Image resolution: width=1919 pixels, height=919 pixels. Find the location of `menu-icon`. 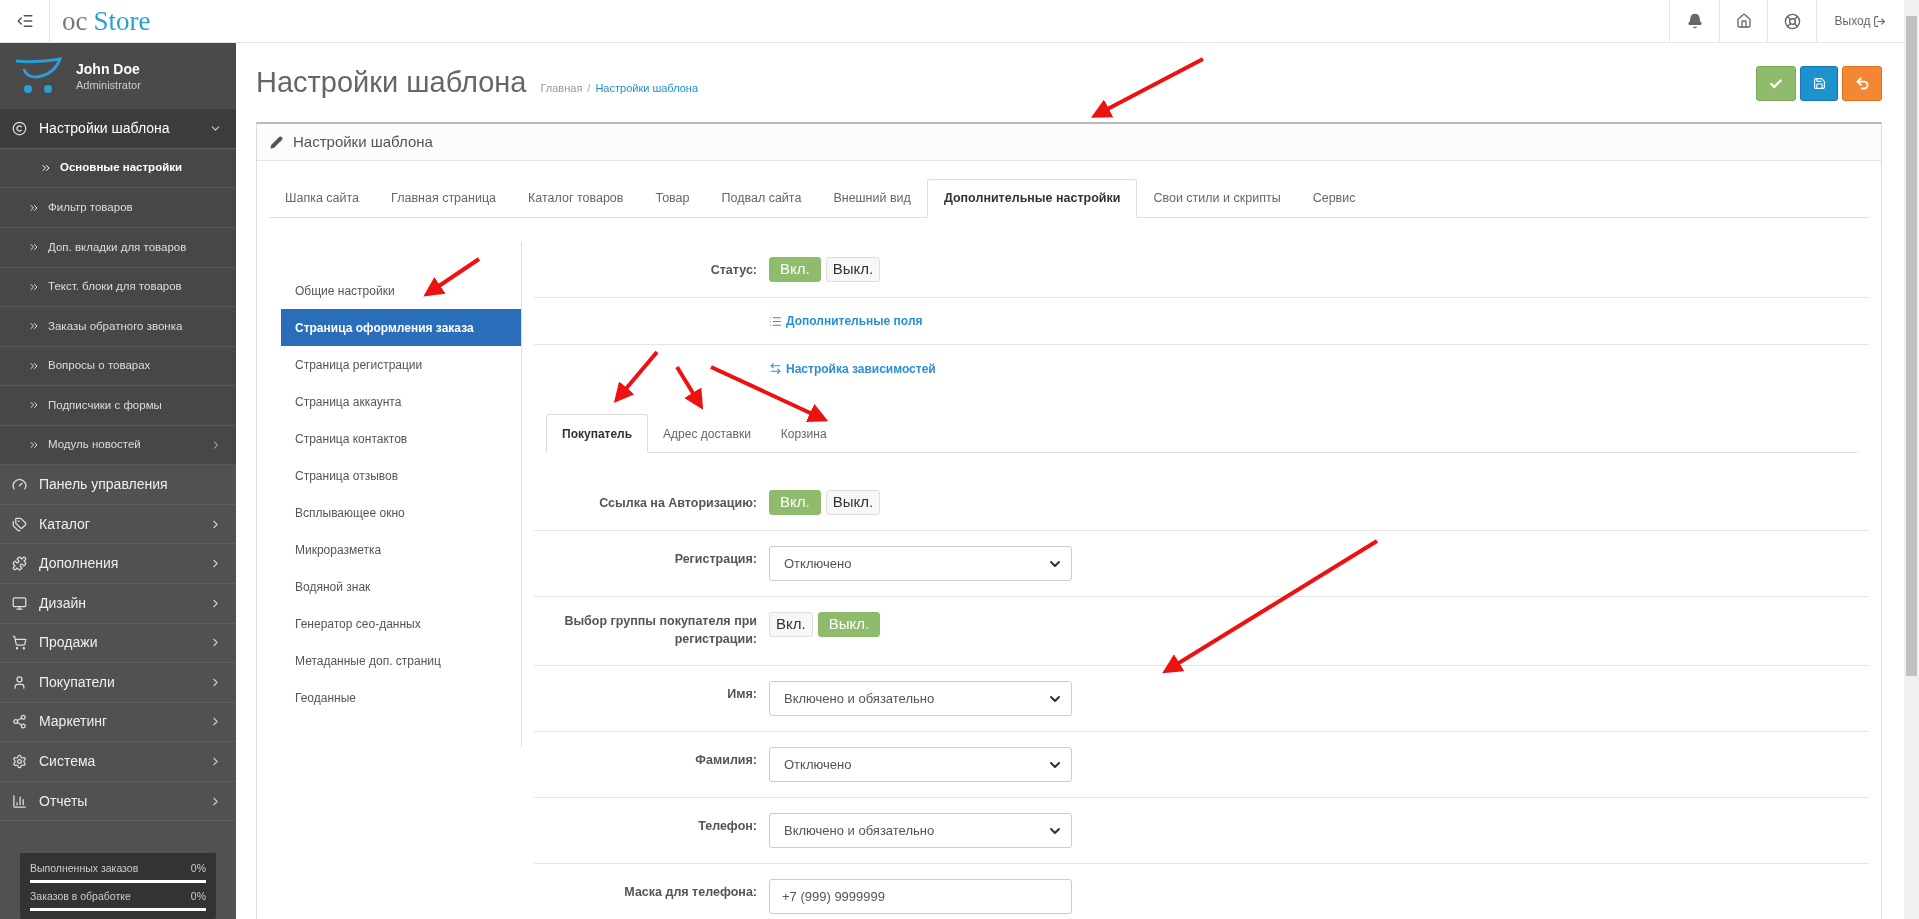

menu-icon is located at coordinates (24, 21).